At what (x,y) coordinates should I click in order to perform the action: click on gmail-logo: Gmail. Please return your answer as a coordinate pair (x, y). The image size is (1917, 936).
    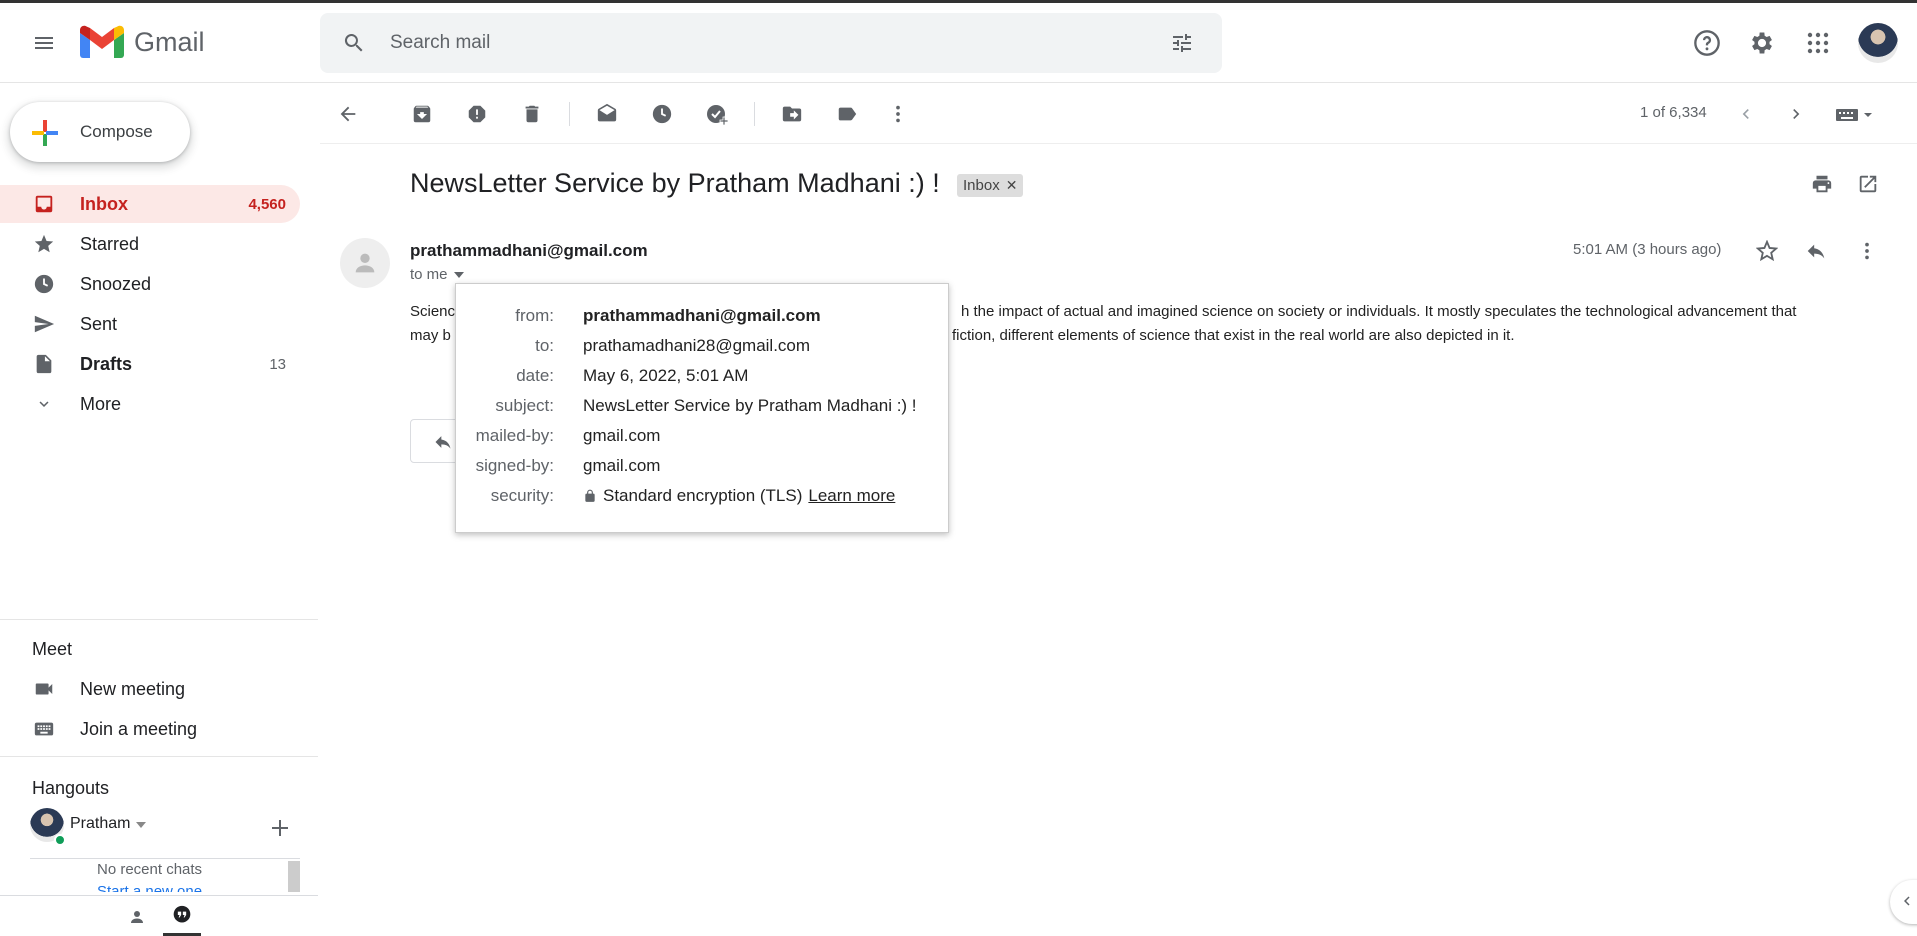
    Looking at the image, I should click on (142, 42).